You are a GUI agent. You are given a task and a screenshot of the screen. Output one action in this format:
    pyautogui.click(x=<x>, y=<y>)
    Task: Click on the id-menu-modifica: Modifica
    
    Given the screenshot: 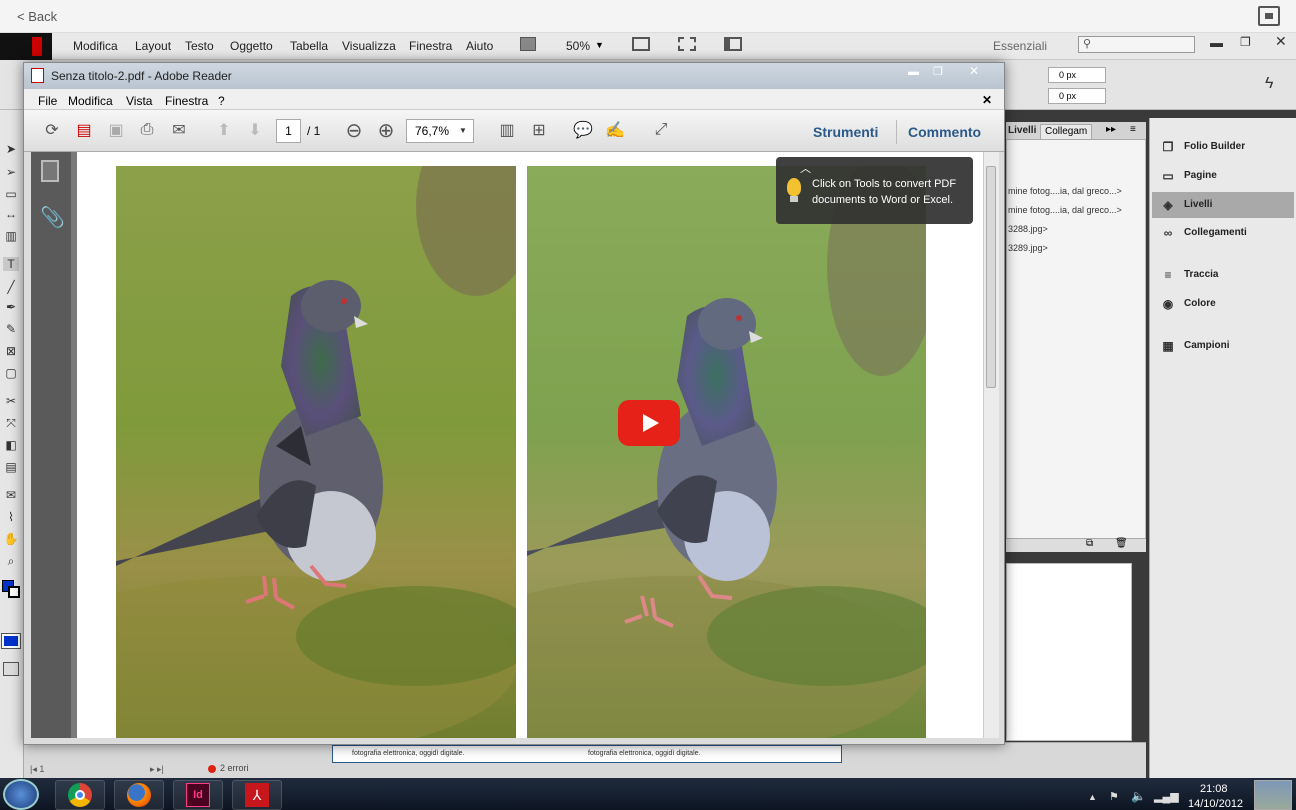 What is the action you would take?
    pyautogui.click(x=95, y=46)
    